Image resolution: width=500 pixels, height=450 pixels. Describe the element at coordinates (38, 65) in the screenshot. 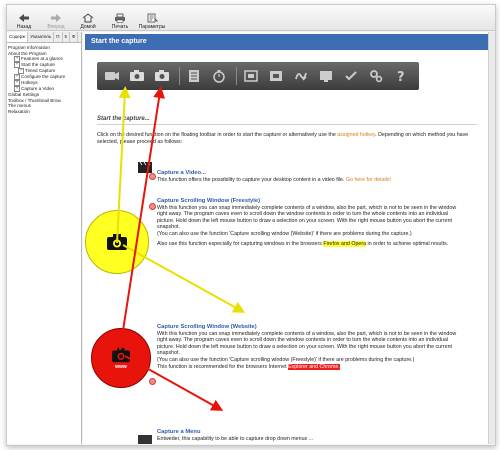

I see `tree-item-label: Start the capture` at that location.